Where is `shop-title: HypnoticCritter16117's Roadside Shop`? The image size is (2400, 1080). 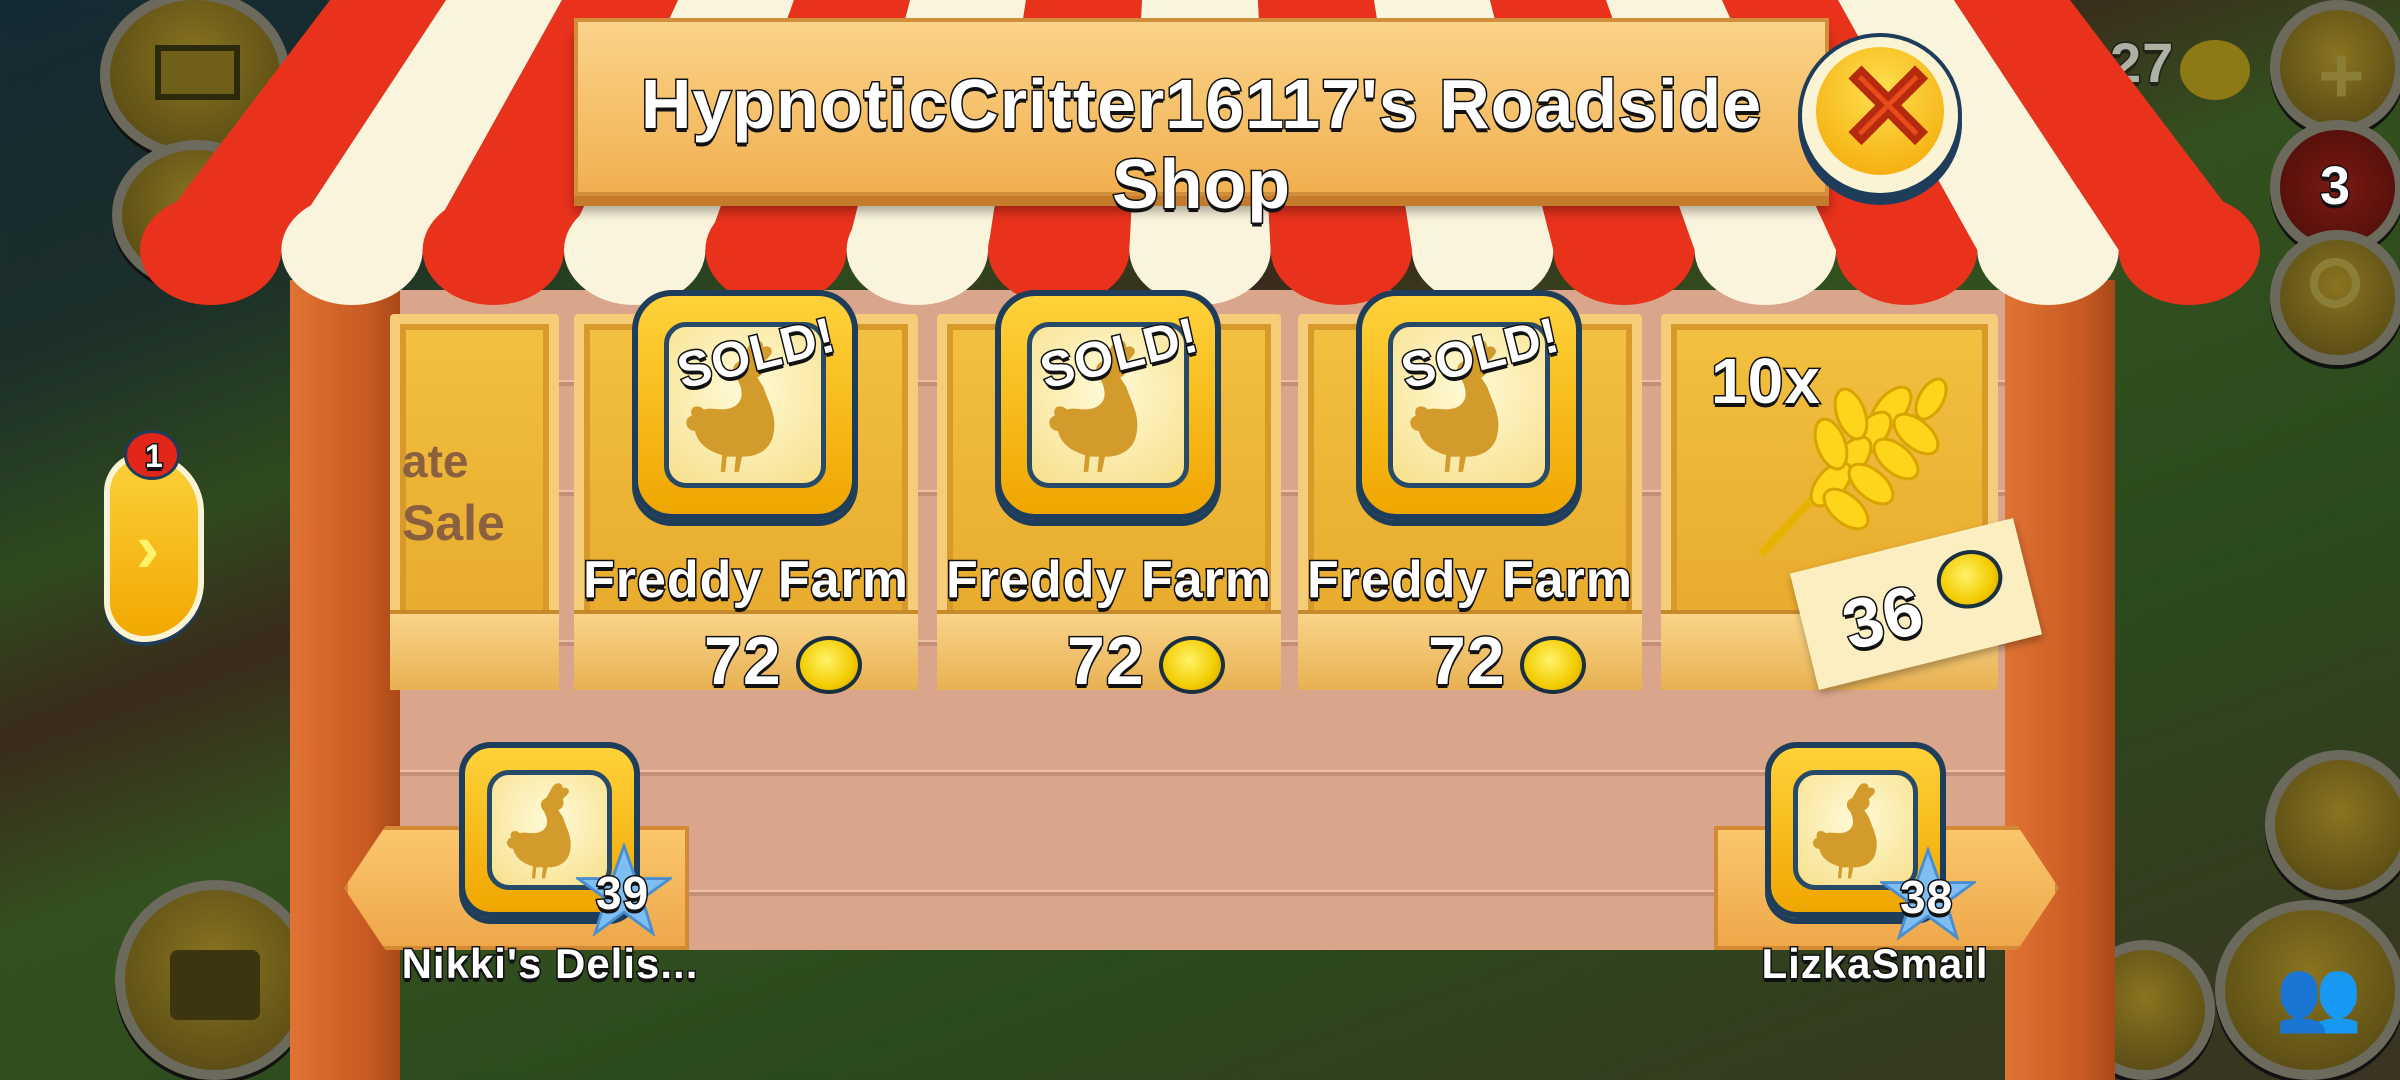
shop-title: HypnoticCritter16117's Roadside Shop is located at coordinates (1201, 144).